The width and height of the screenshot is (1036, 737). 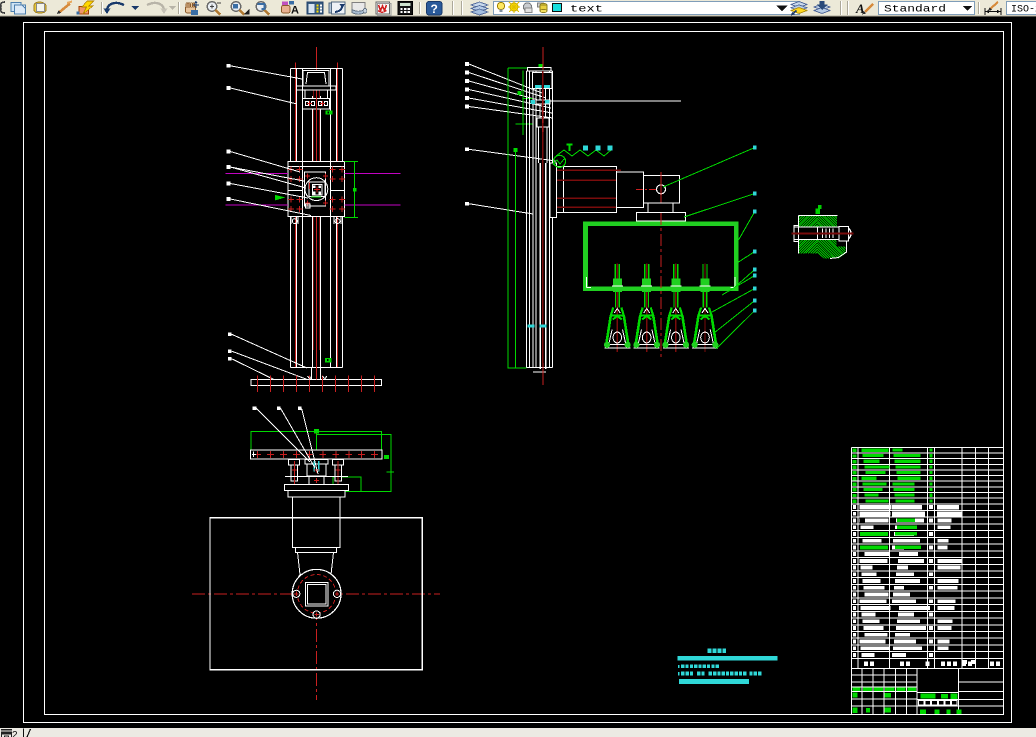 I want to click on svg-text: 2, so click(x=15, y=733).